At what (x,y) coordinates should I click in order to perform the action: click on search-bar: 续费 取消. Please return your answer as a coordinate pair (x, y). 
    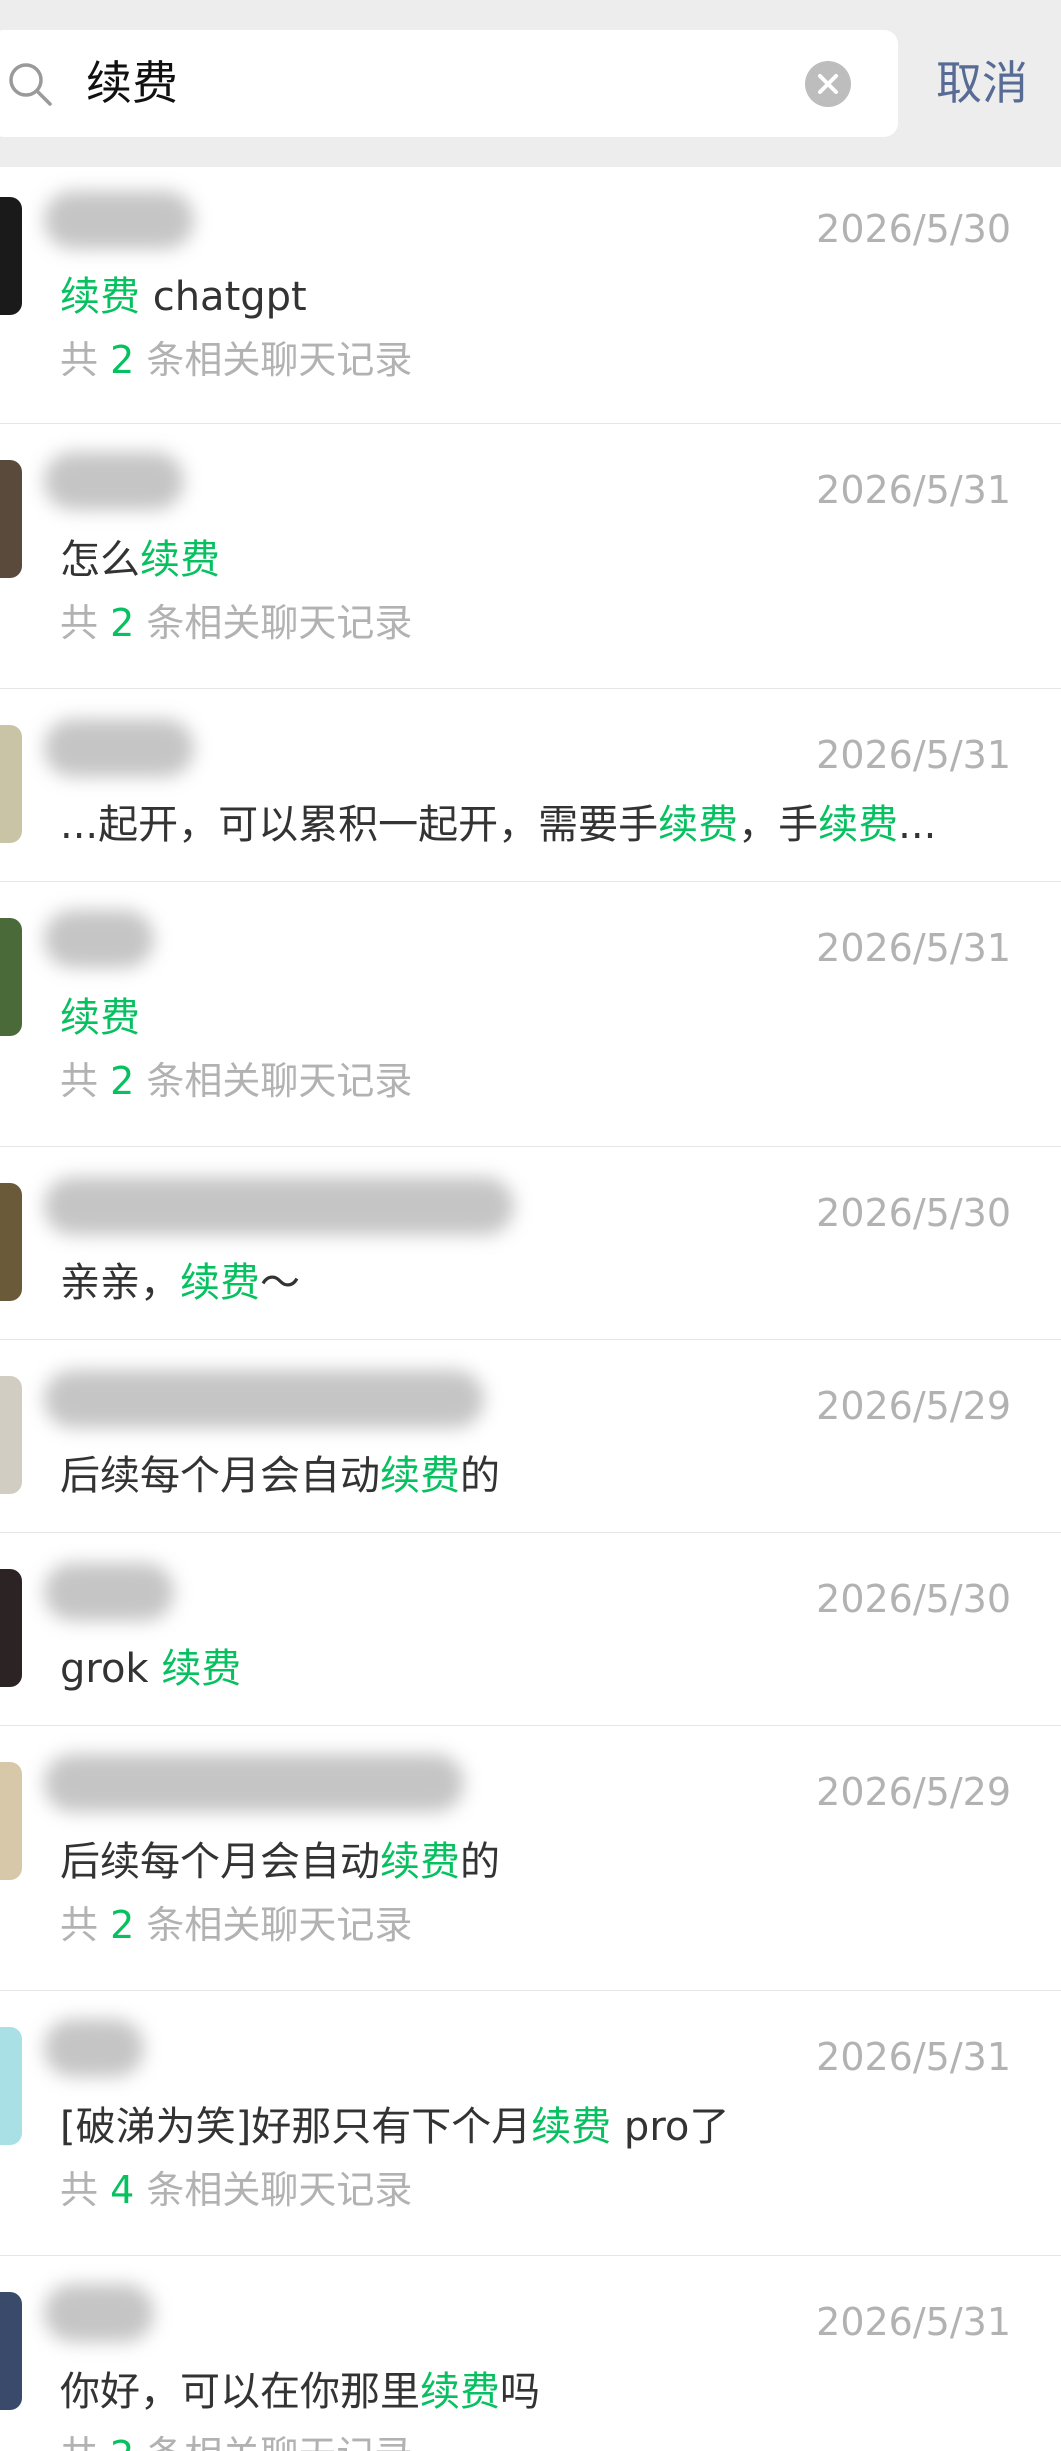
    Looking at the image, I should click on (530, 83).